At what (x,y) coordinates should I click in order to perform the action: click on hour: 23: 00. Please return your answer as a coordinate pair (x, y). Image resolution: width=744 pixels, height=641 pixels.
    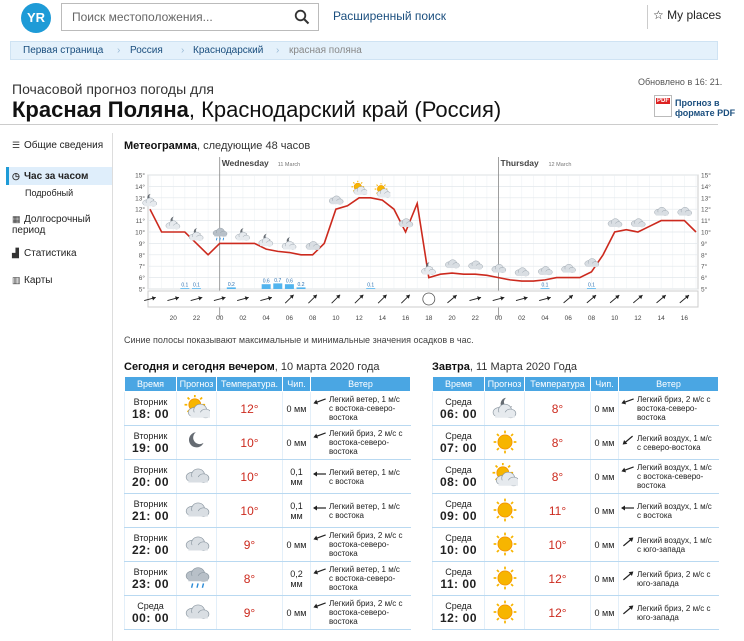
    Looking at the image, I should click on (150, 584).